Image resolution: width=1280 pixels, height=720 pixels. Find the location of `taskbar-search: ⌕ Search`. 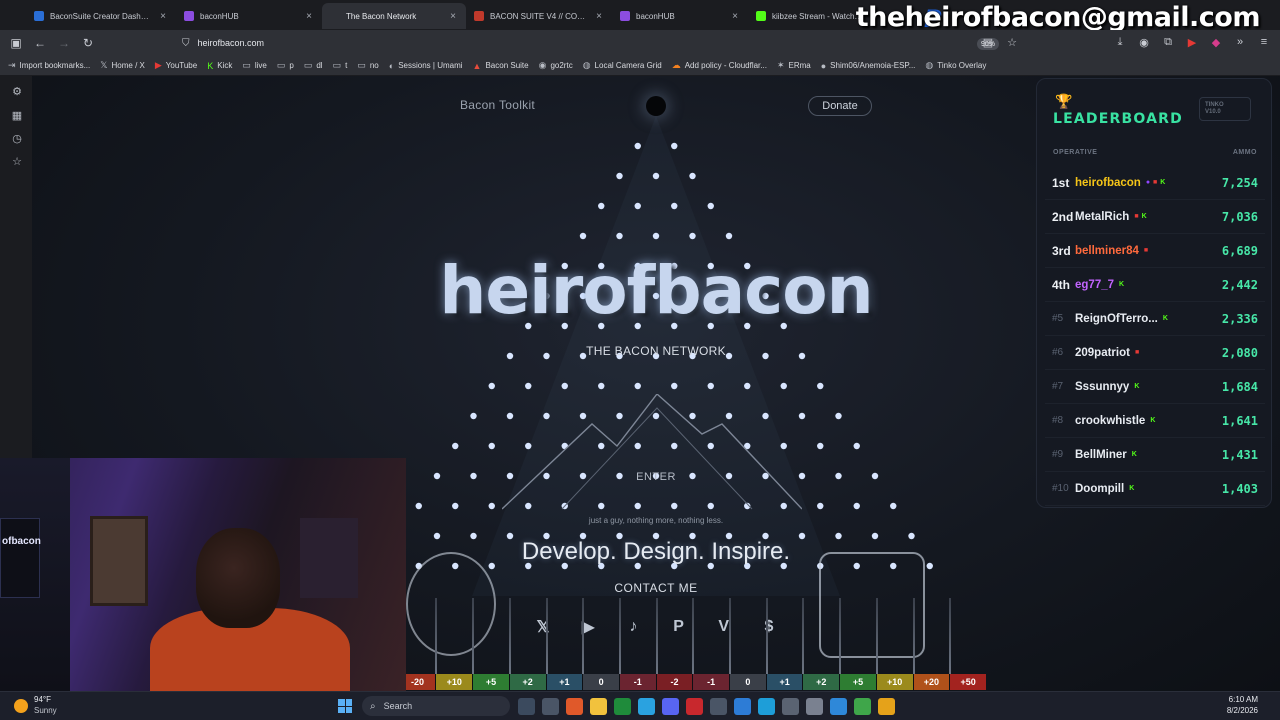

taskbar-search: ⌕ Search is located at coordinates (436, 706).